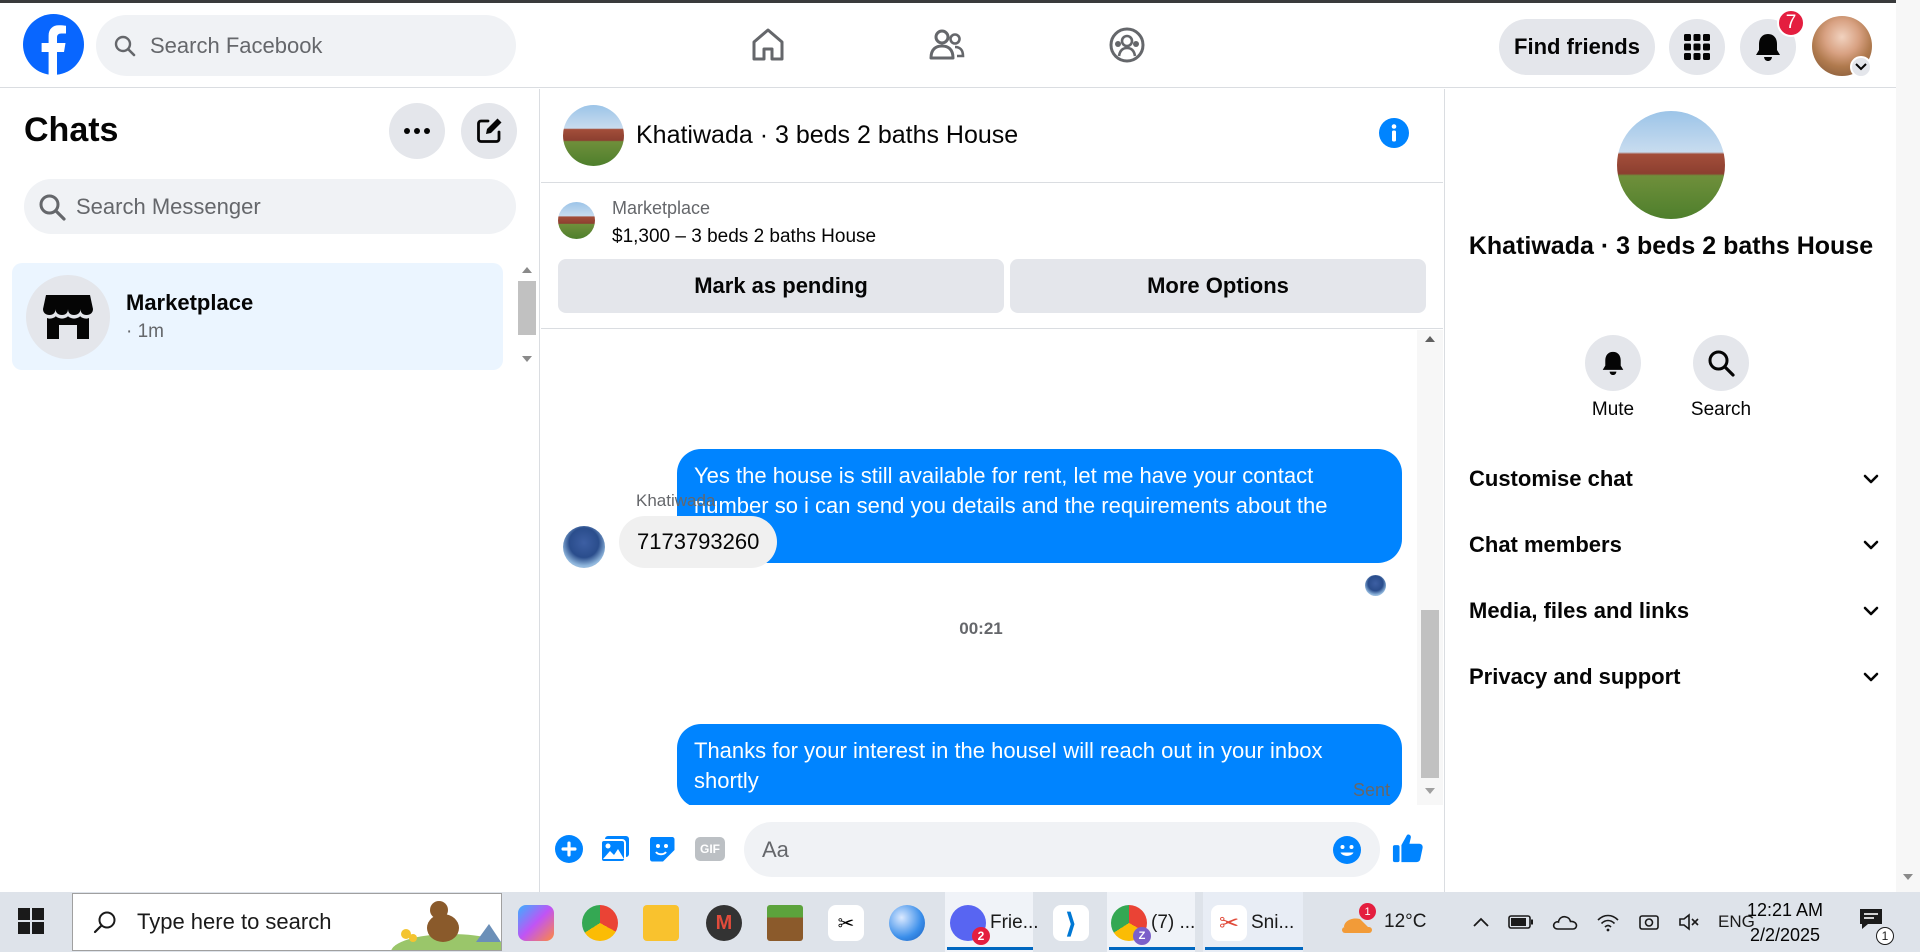  I want to click on weather-widget: 1 12°C, so click(1383, 922).